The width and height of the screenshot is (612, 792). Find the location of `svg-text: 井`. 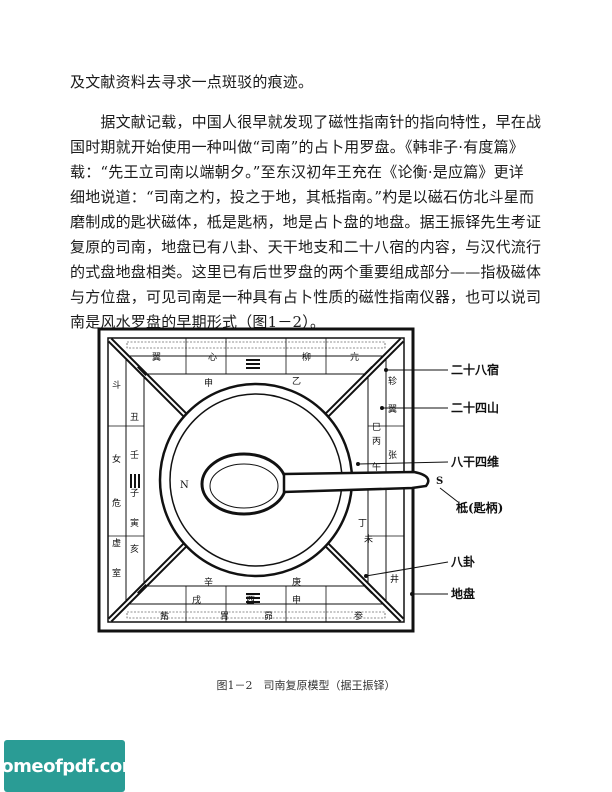

svg-text: 井 is located at coordinates (394, 579).